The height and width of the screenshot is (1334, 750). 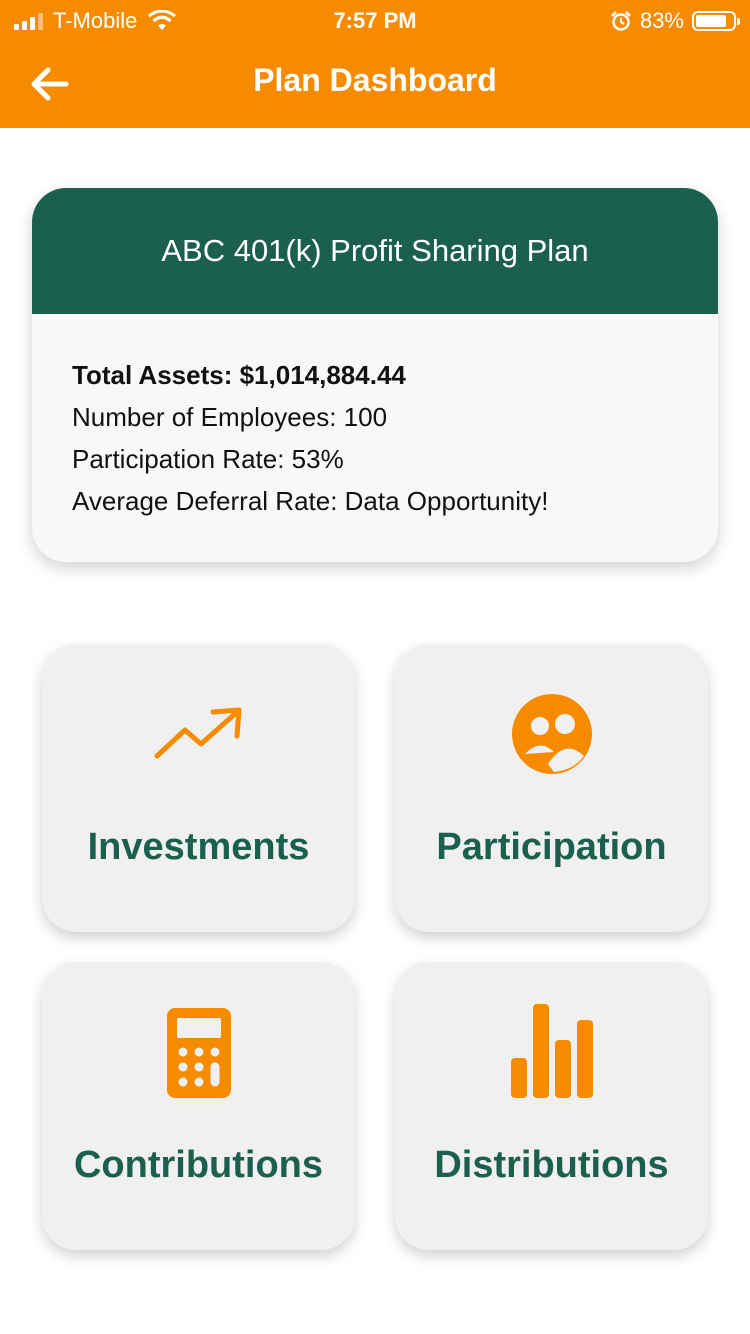 What do you see at coordinates (198, 847) in the screenshot?
I see `tile-investments-label: Investments` at bounding box center [198, 847].